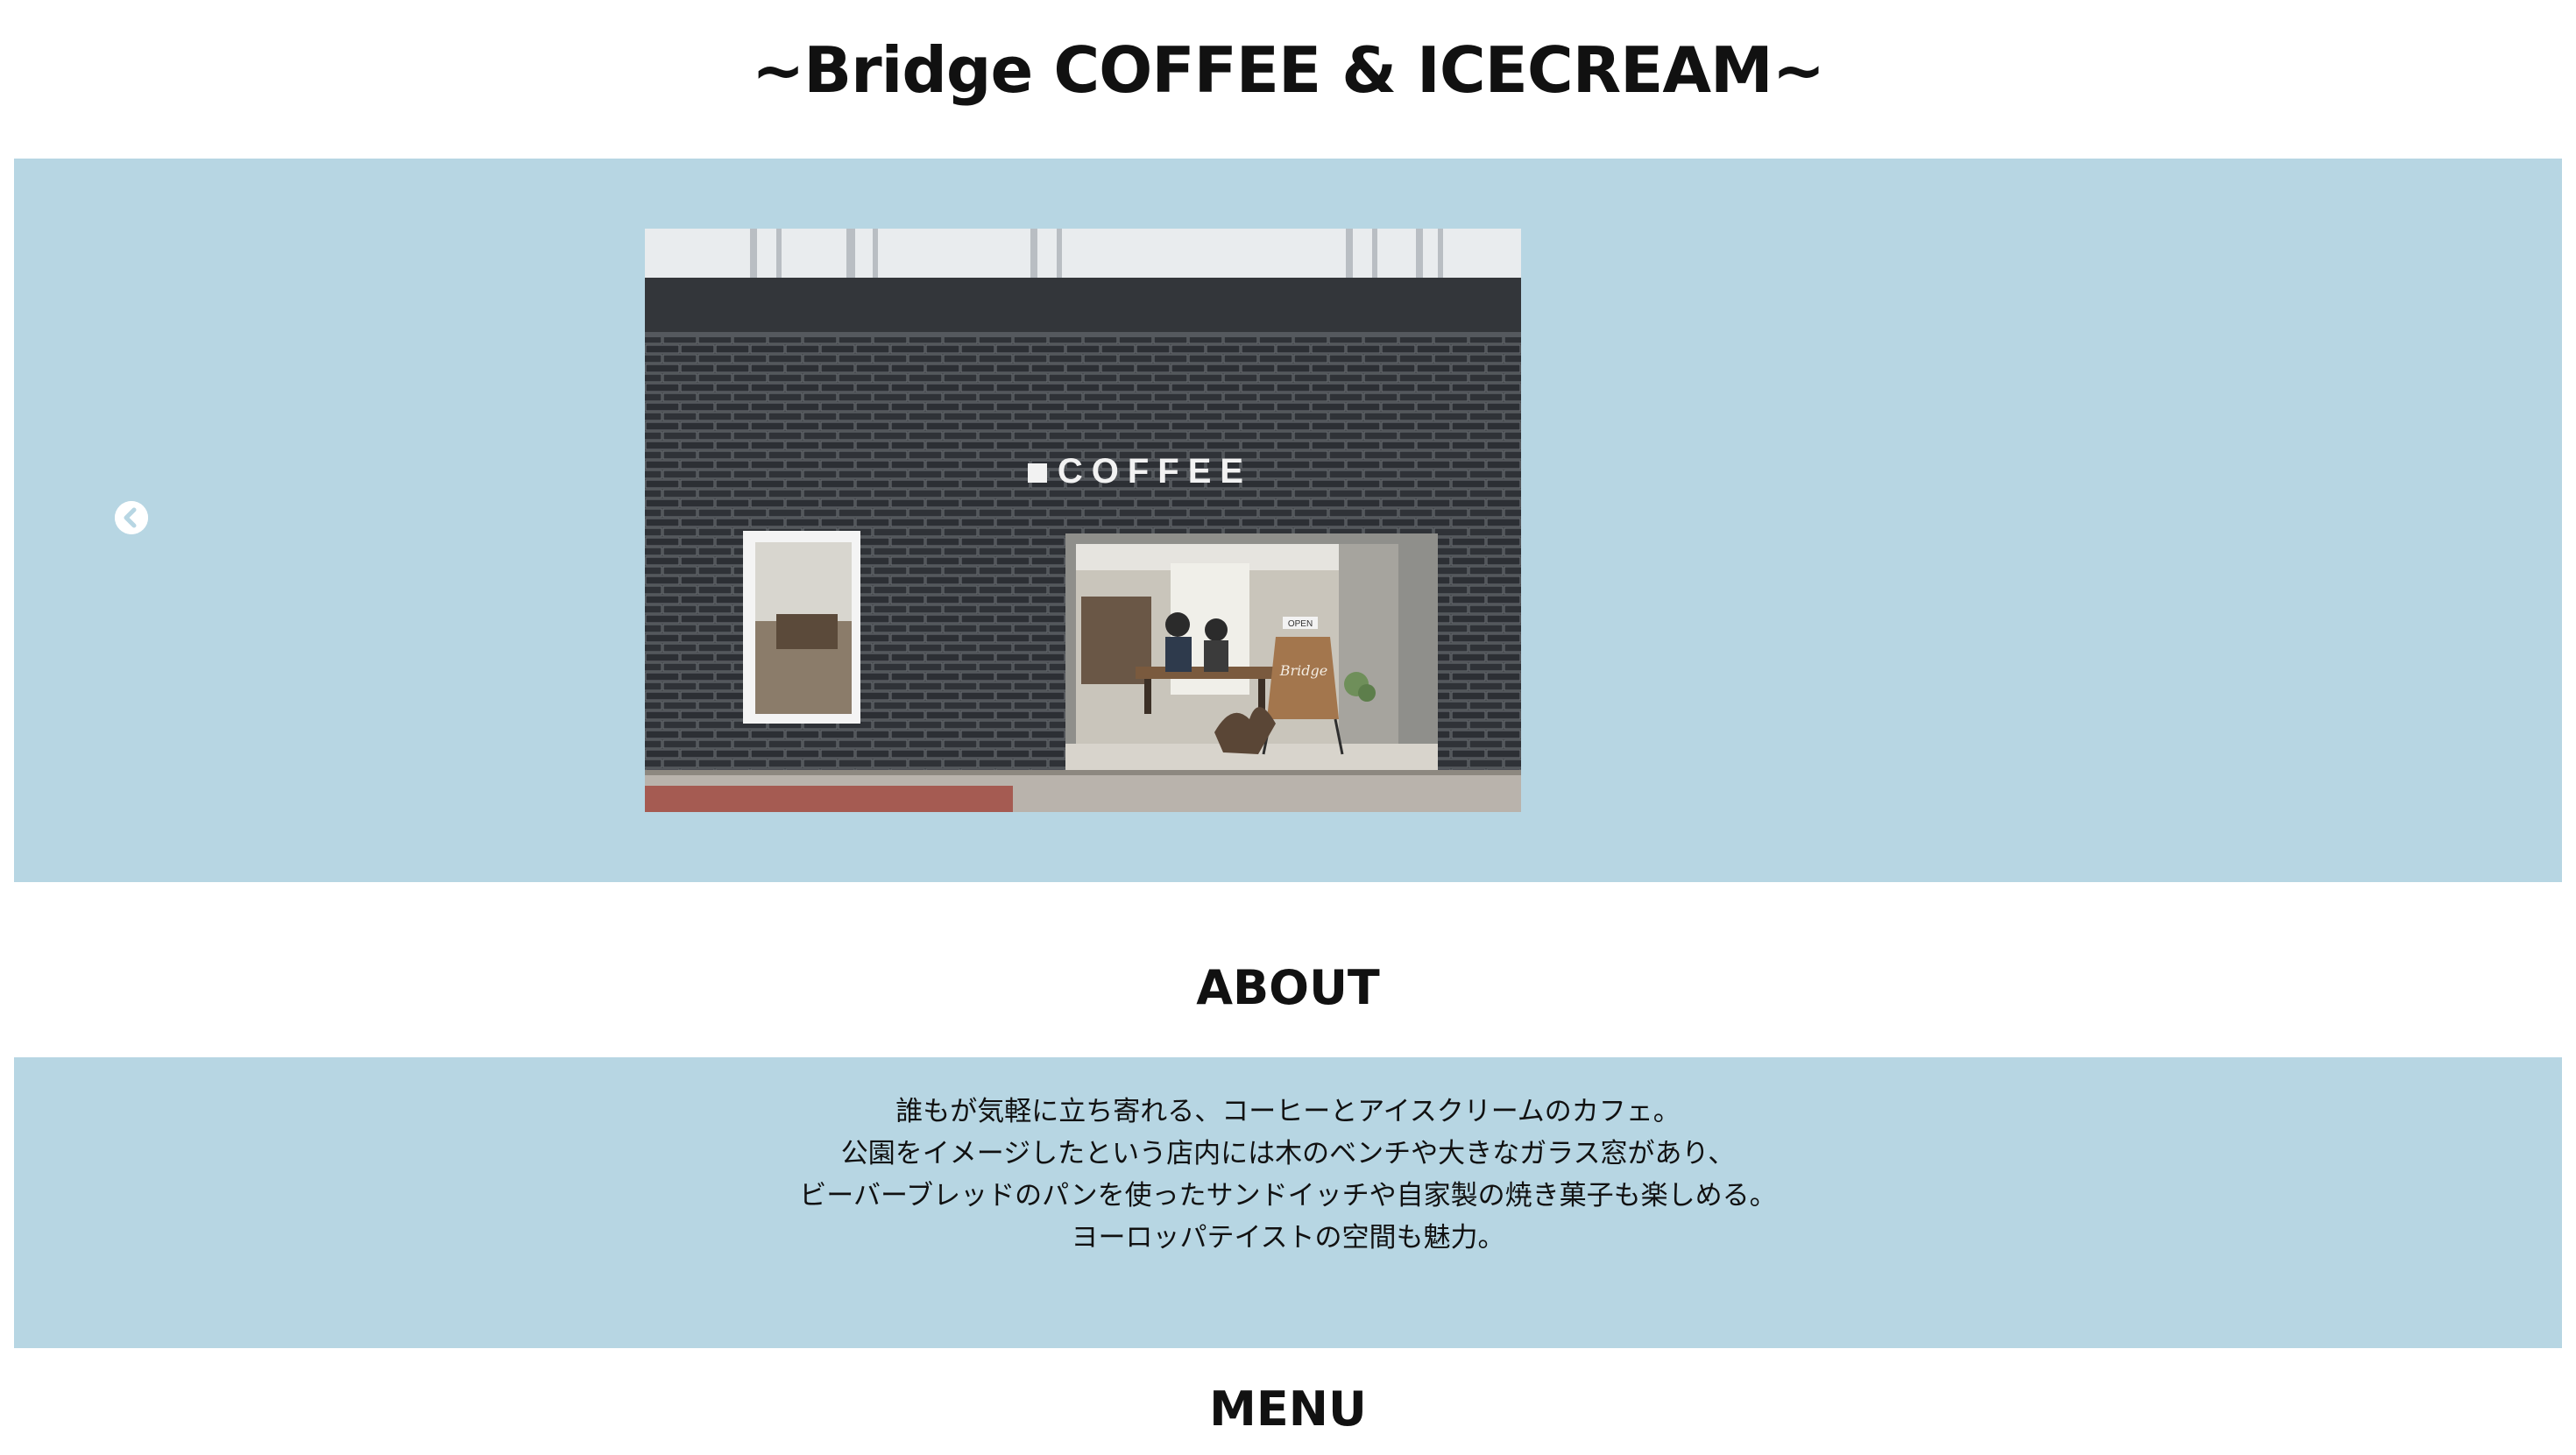  Describe the element at coordinates (1300, 624) in the screenshot. I see `svg-text: OPEN` at that location.